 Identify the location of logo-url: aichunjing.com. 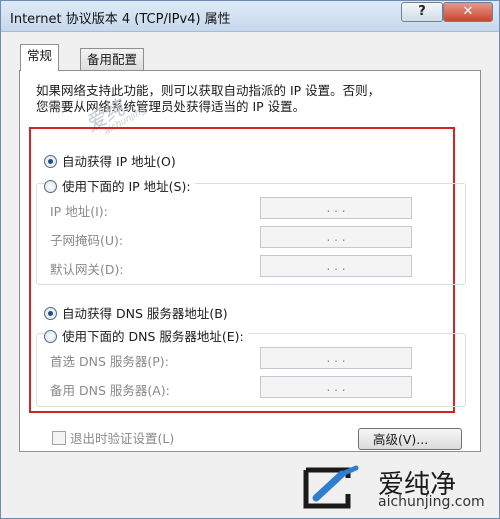
(431, 502).